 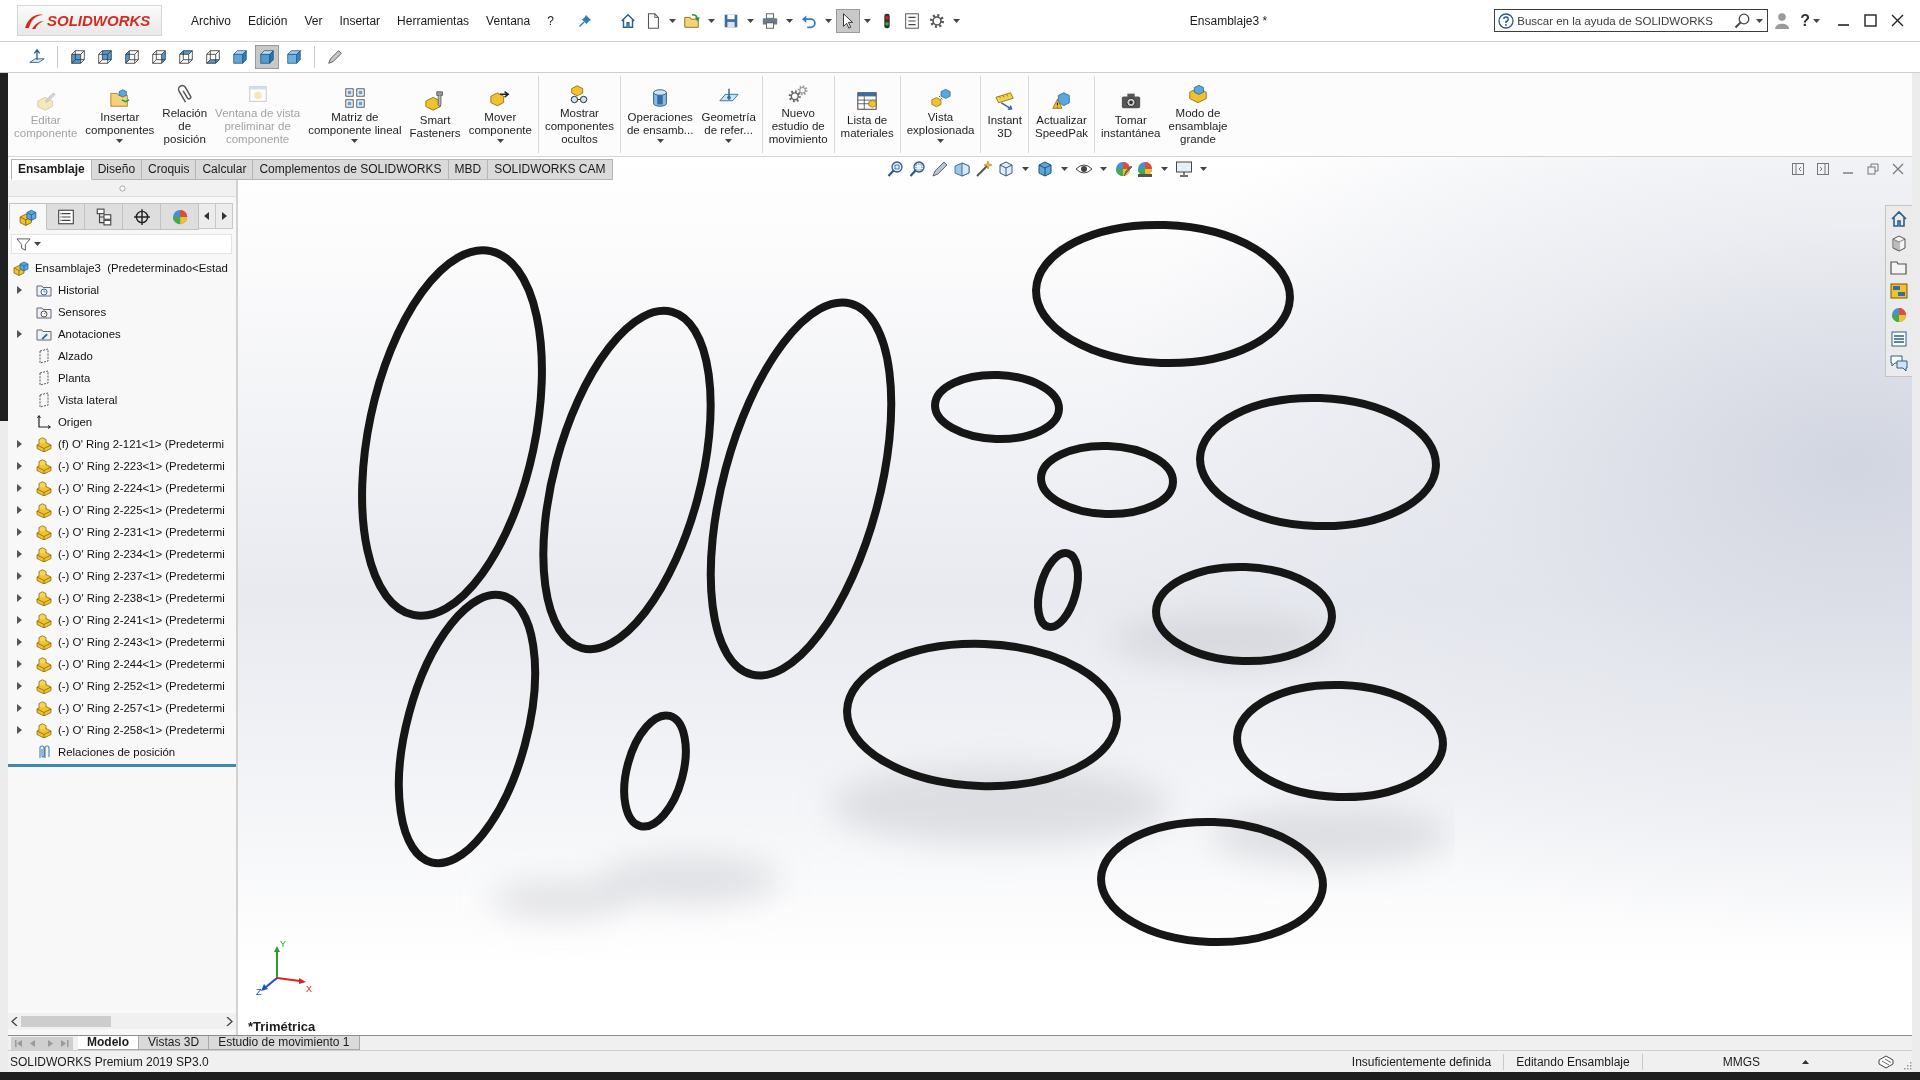 I want to click on zoom-fit-icon, so click(x=896, y=168).